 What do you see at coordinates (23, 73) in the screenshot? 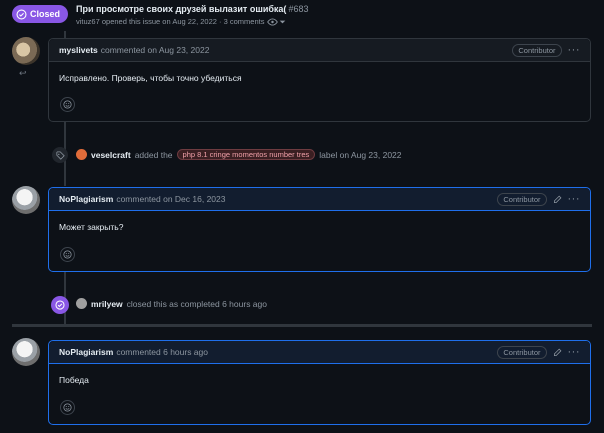
I see `reply-arrow-icon: ↩` at bounding box center [23, 73].